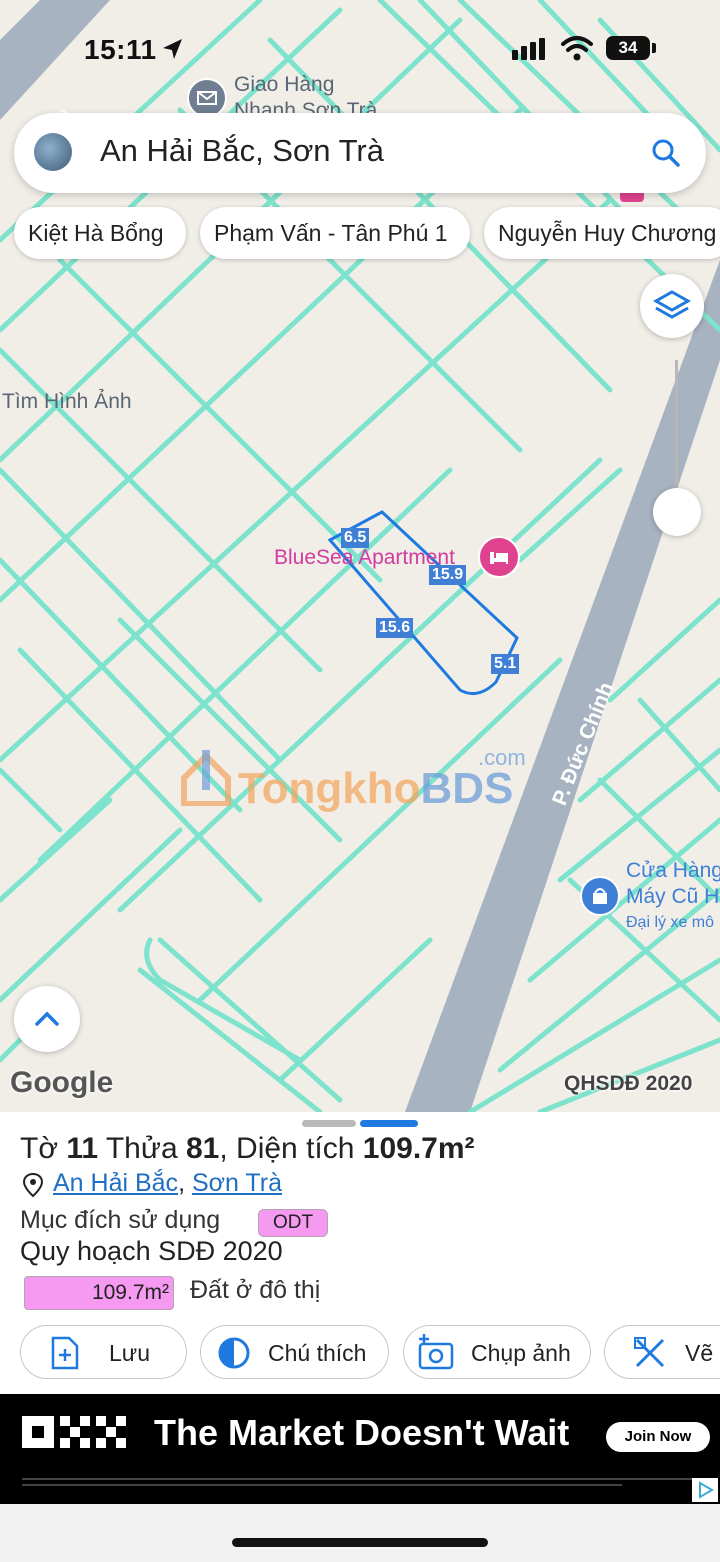  I want to click on dimension-label: 15.6, so click(395, 628).